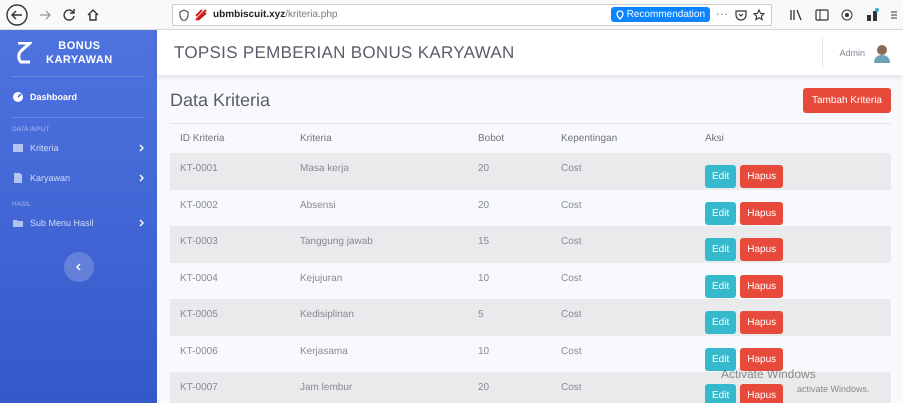 The height and width of the screenshot is (403, 903). Describe the element at coordinates (230, 280) in the screenshot. I see `table-cell: KT-0004` at that location.